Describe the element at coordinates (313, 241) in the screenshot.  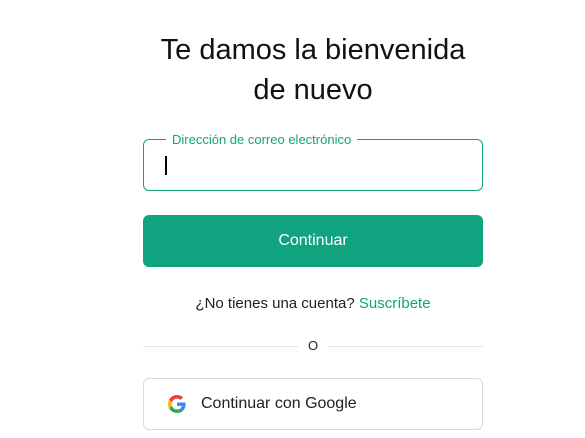
I see `continue-button: Continuar` at that location.